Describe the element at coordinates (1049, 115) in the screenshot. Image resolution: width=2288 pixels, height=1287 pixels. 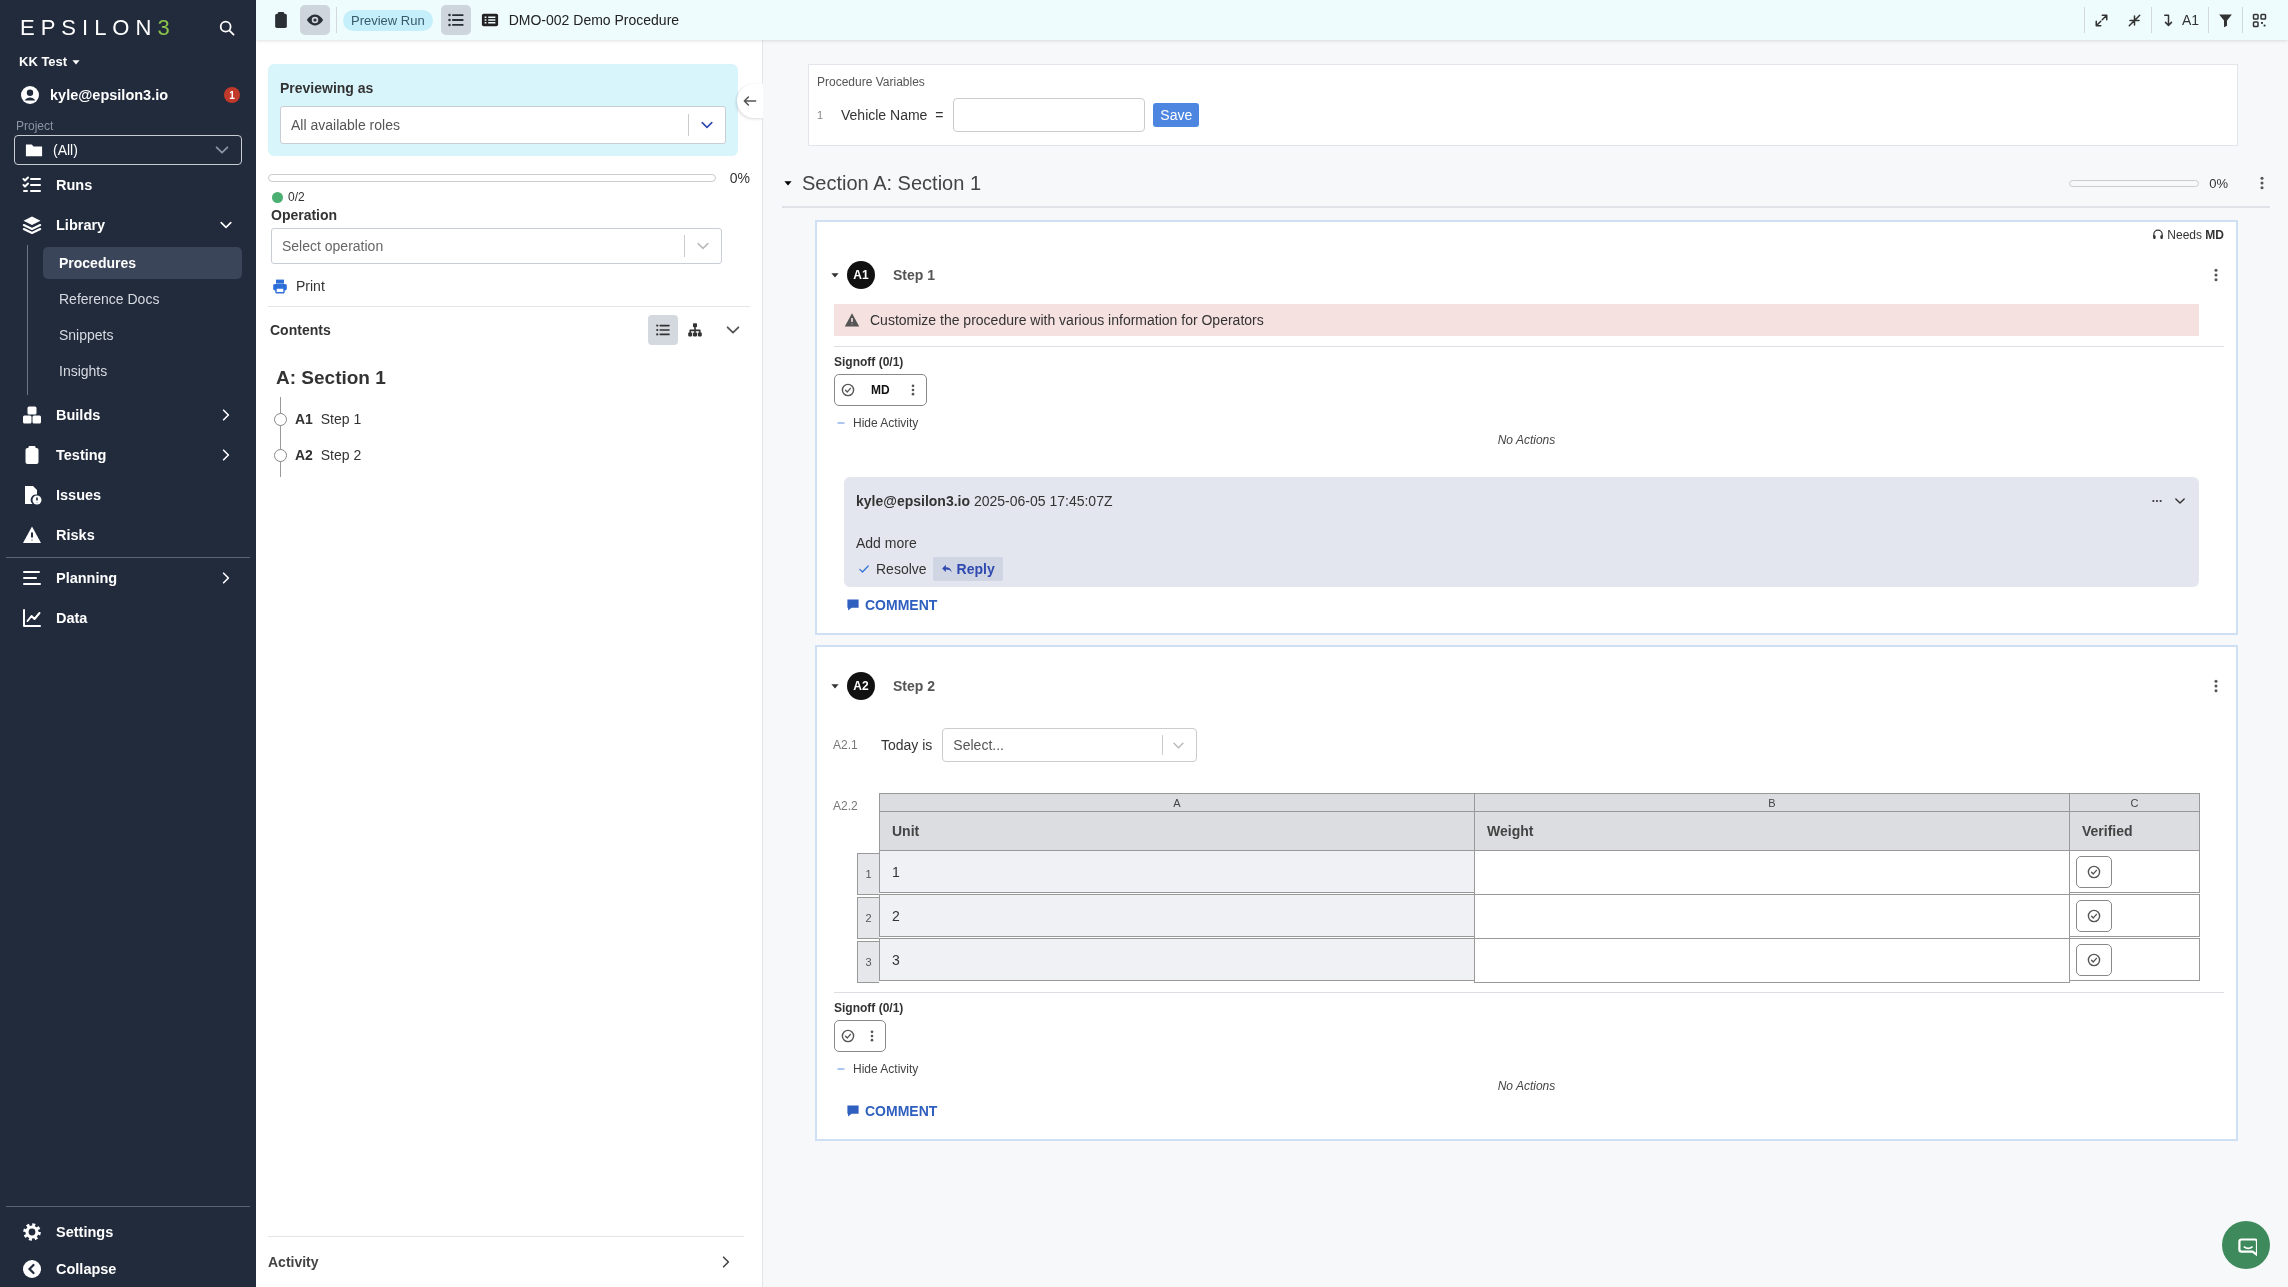
I see `variable-input` at that location.